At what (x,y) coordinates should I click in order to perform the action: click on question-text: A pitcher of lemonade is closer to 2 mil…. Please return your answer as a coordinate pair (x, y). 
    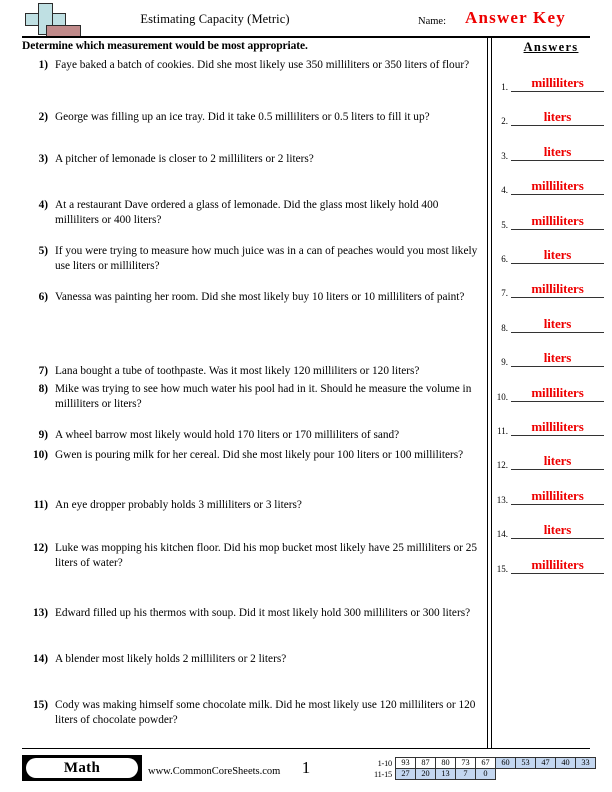
    Looking at the image, I should click on (184, 159).